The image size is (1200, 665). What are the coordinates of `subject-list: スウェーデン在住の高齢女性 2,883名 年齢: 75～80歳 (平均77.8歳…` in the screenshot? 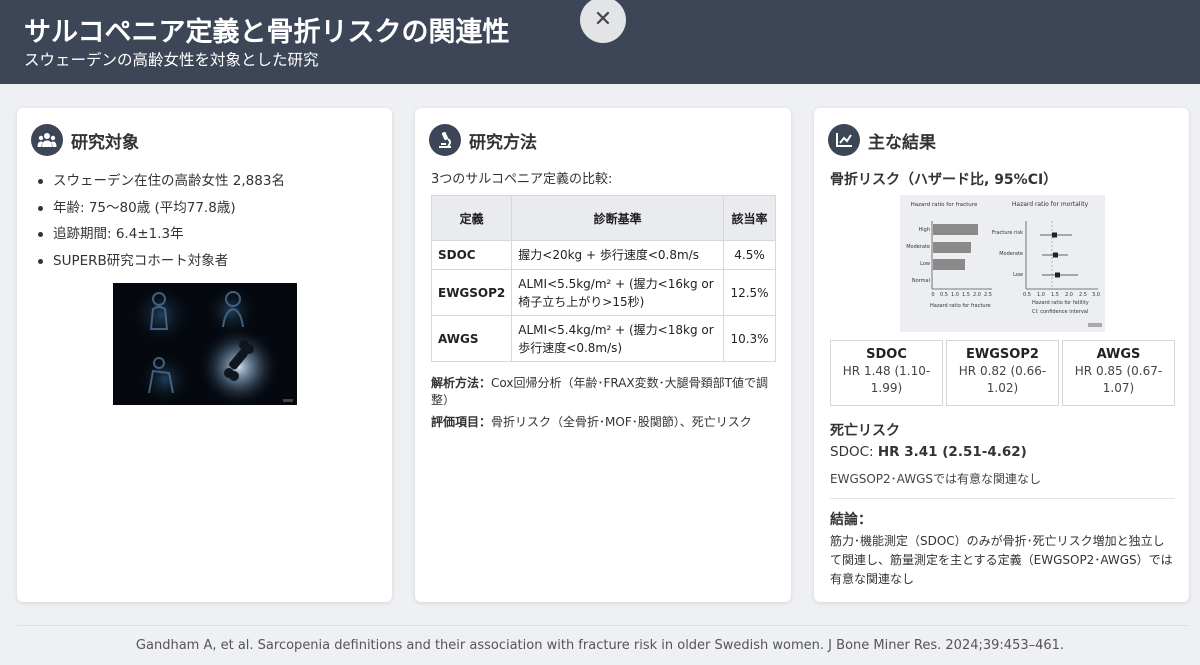 It's located at (207, 221).